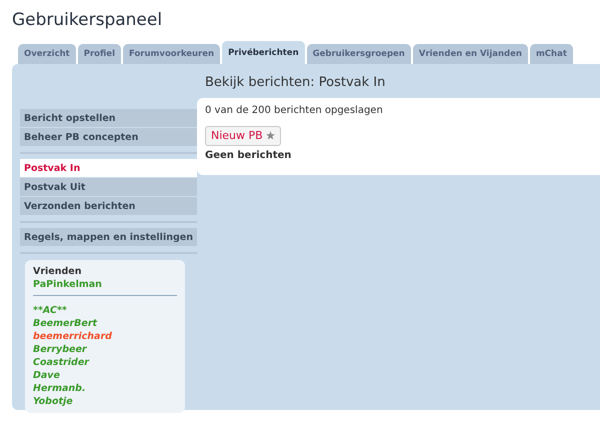 Image resolution: width=600 pixels, height=435 pixels. What do you see at coordinates (271, 135) in the screenshot?
I see `star-icon` at bounding box center [271, 135].